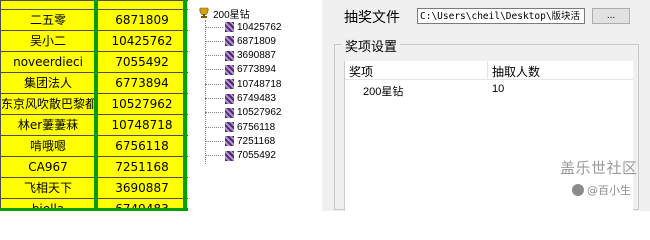 The width and height of the screenshot is (650, 240). What do you see at coordinates (94, 209) in the screenshot?
I see `row-divider` at bounding box center [94, 209].